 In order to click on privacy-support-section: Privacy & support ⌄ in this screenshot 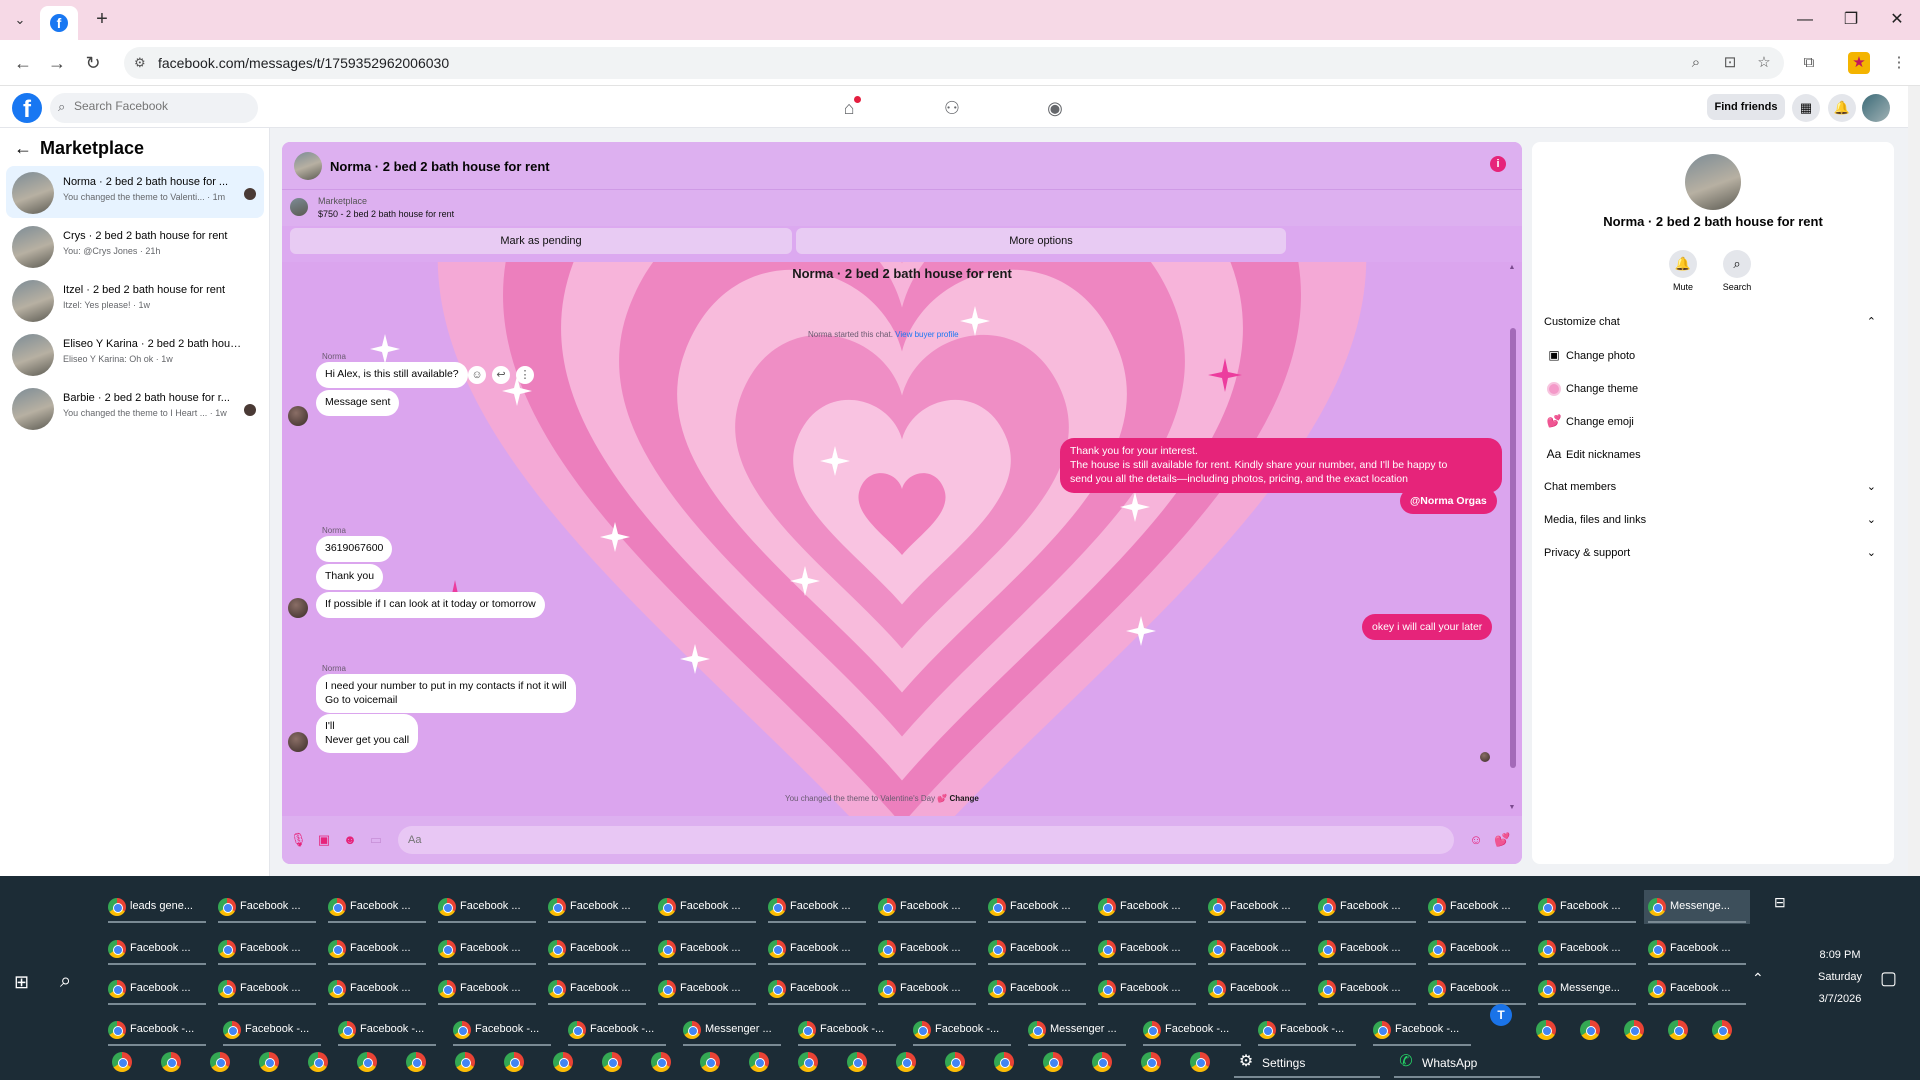, I will do `click(1713, 553)`.